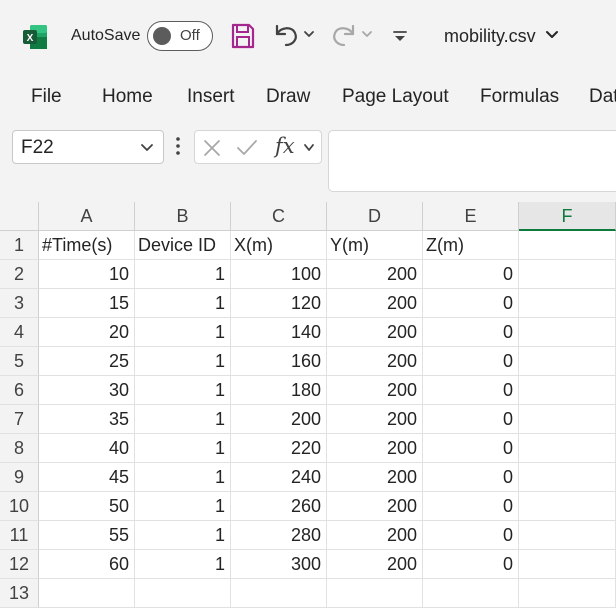  I want to click on row-header: 1, so click(19, 245).